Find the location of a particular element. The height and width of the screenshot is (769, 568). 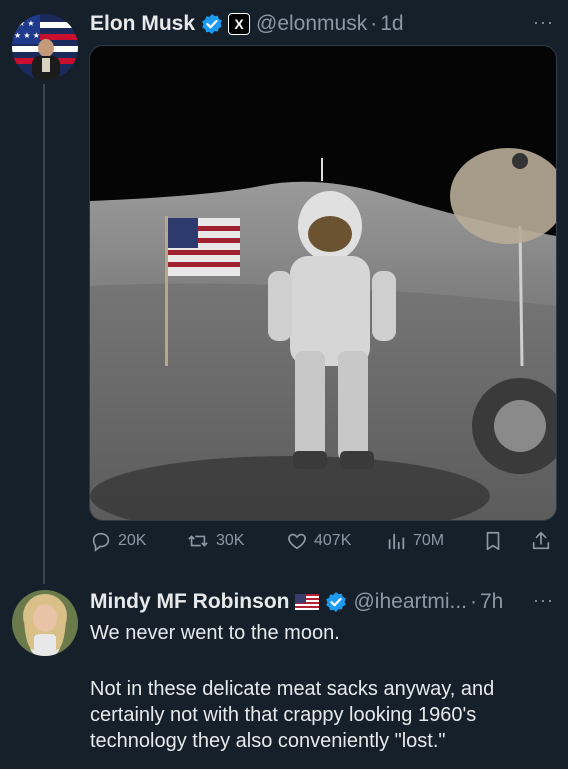

share-icon is located at coordinates (541, 540).